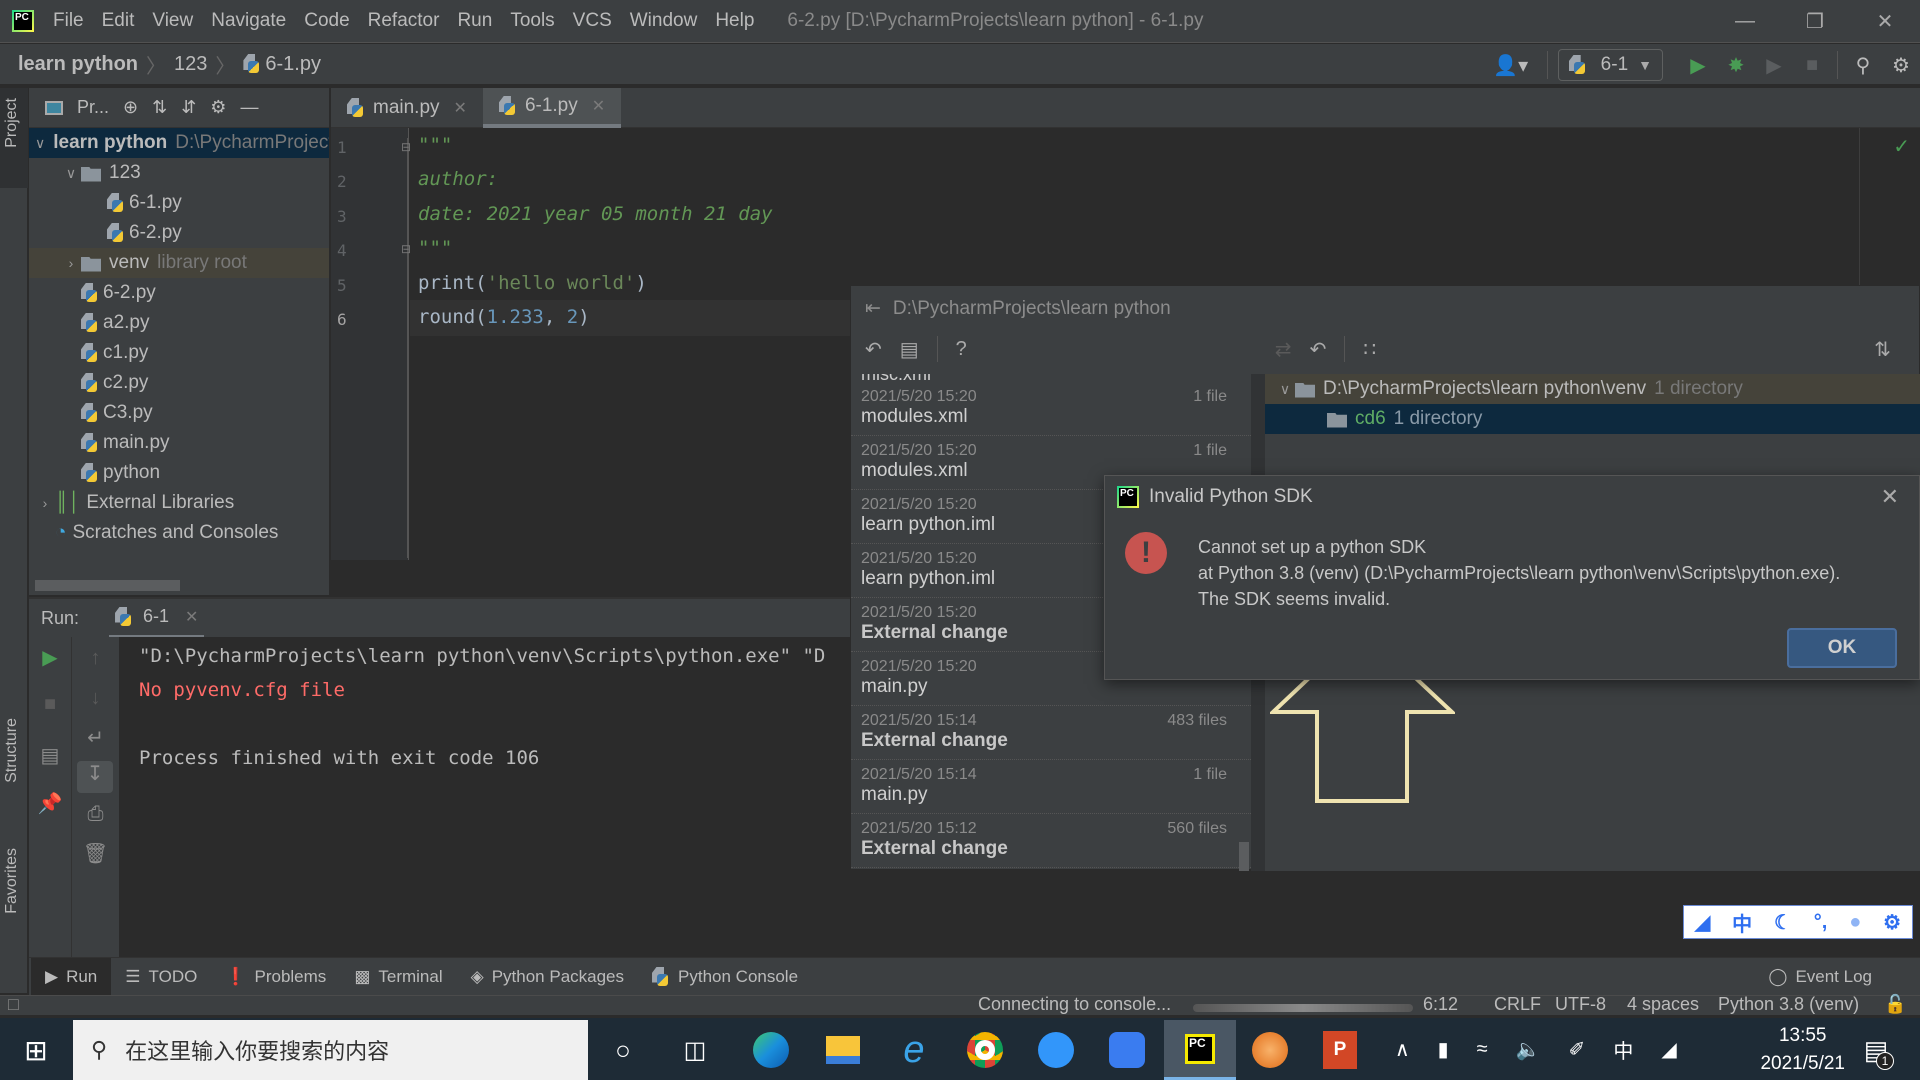  Describe the element at coordinates (1056, 1050) in the screenshot. I see `dingtalk-icon` at that location.